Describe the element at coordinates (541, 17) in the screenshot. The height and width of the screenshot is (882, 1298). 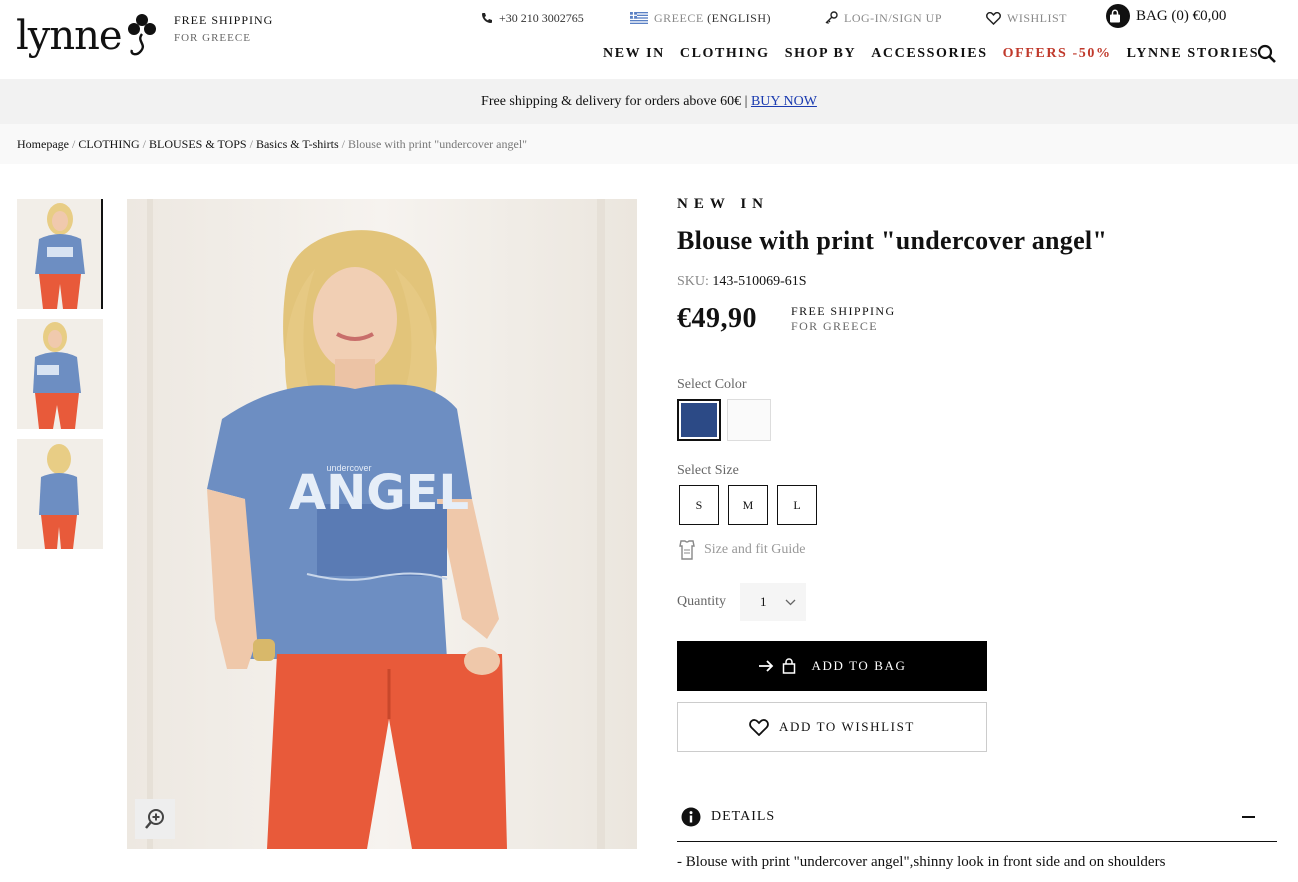
I see `phone-number: +30 210 3002765` at that location.